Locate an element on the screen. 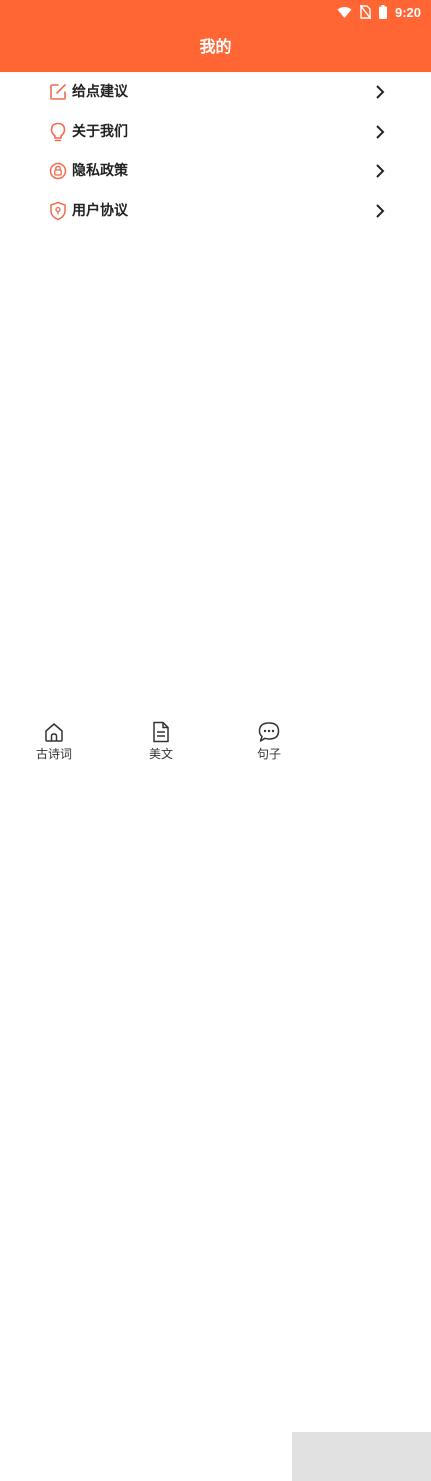 This screenshot has height=1481, width=431. edit-icon is located at coordinates (58, 92).